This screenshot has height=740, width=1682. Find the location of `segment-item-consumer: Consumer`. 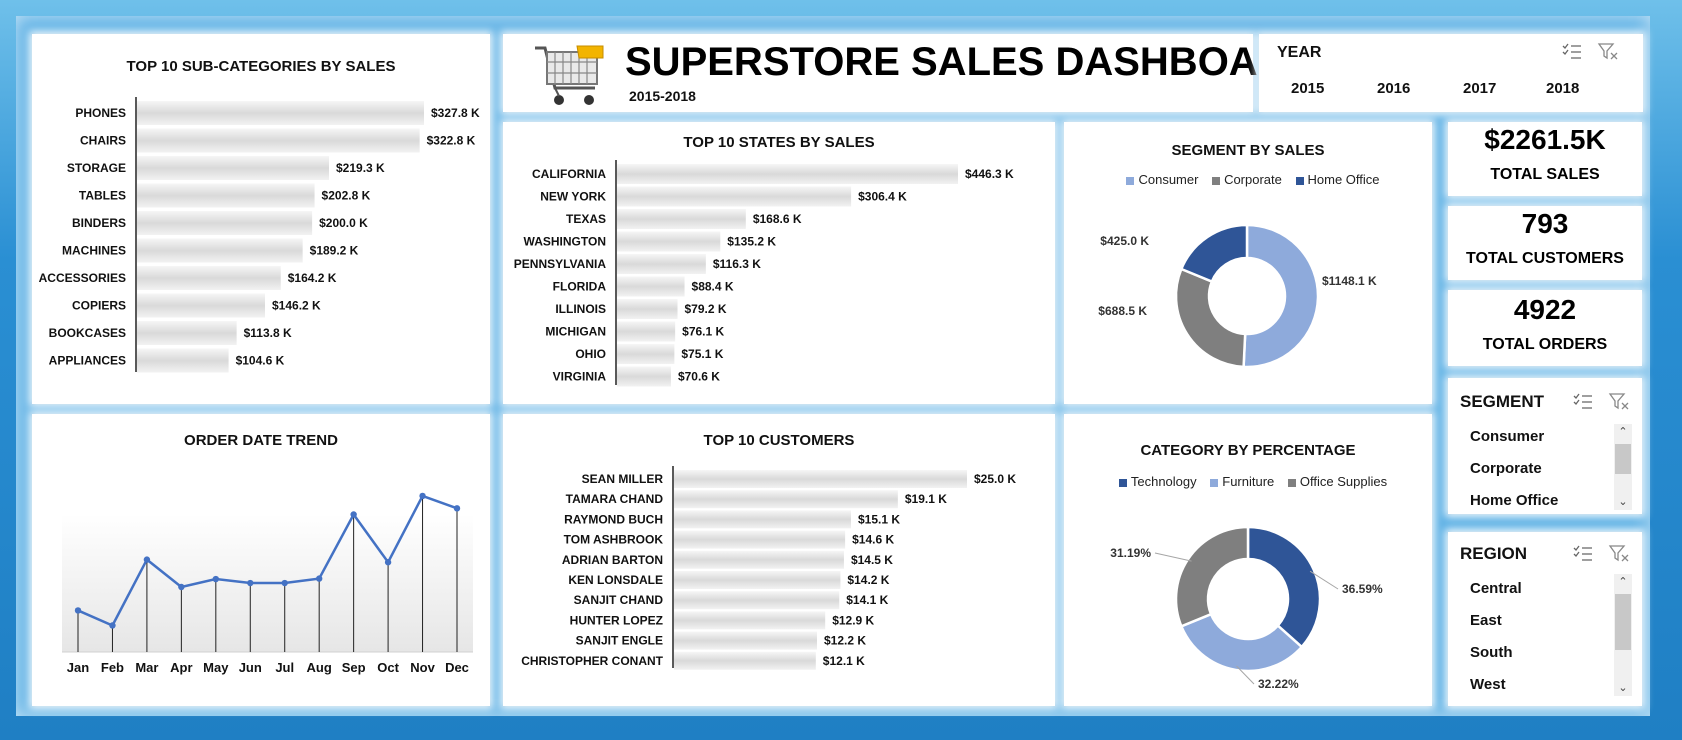

segment-item-consumer: Consumer is located at coordinates (1507, 436).